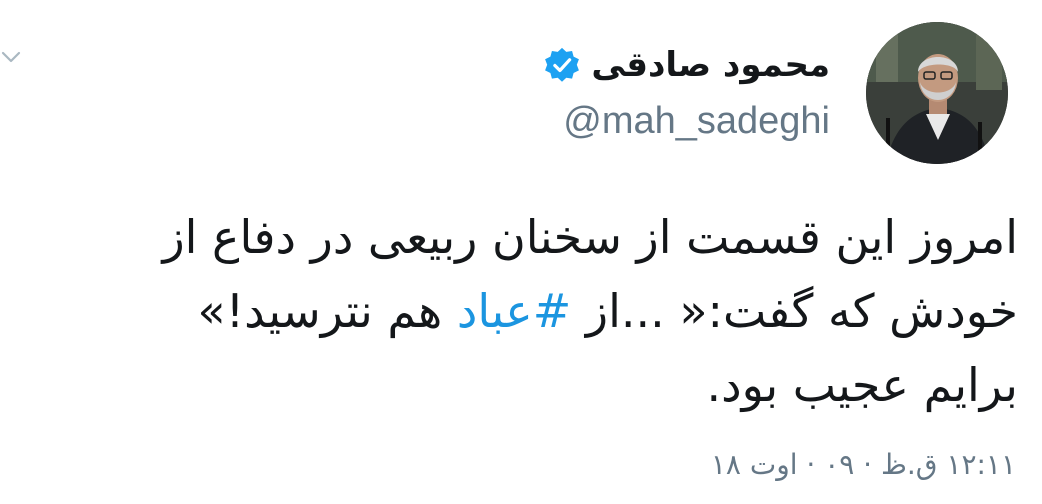  I want to click on author-name-row: محمود صادقی, so click(686, 65).